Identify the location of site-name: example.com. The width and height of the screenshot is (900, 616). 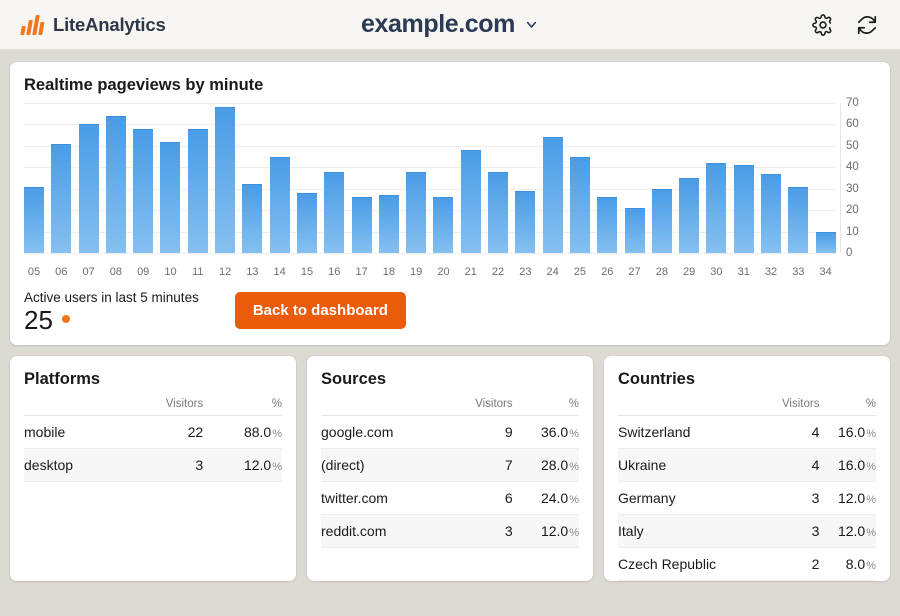
(437, 24).